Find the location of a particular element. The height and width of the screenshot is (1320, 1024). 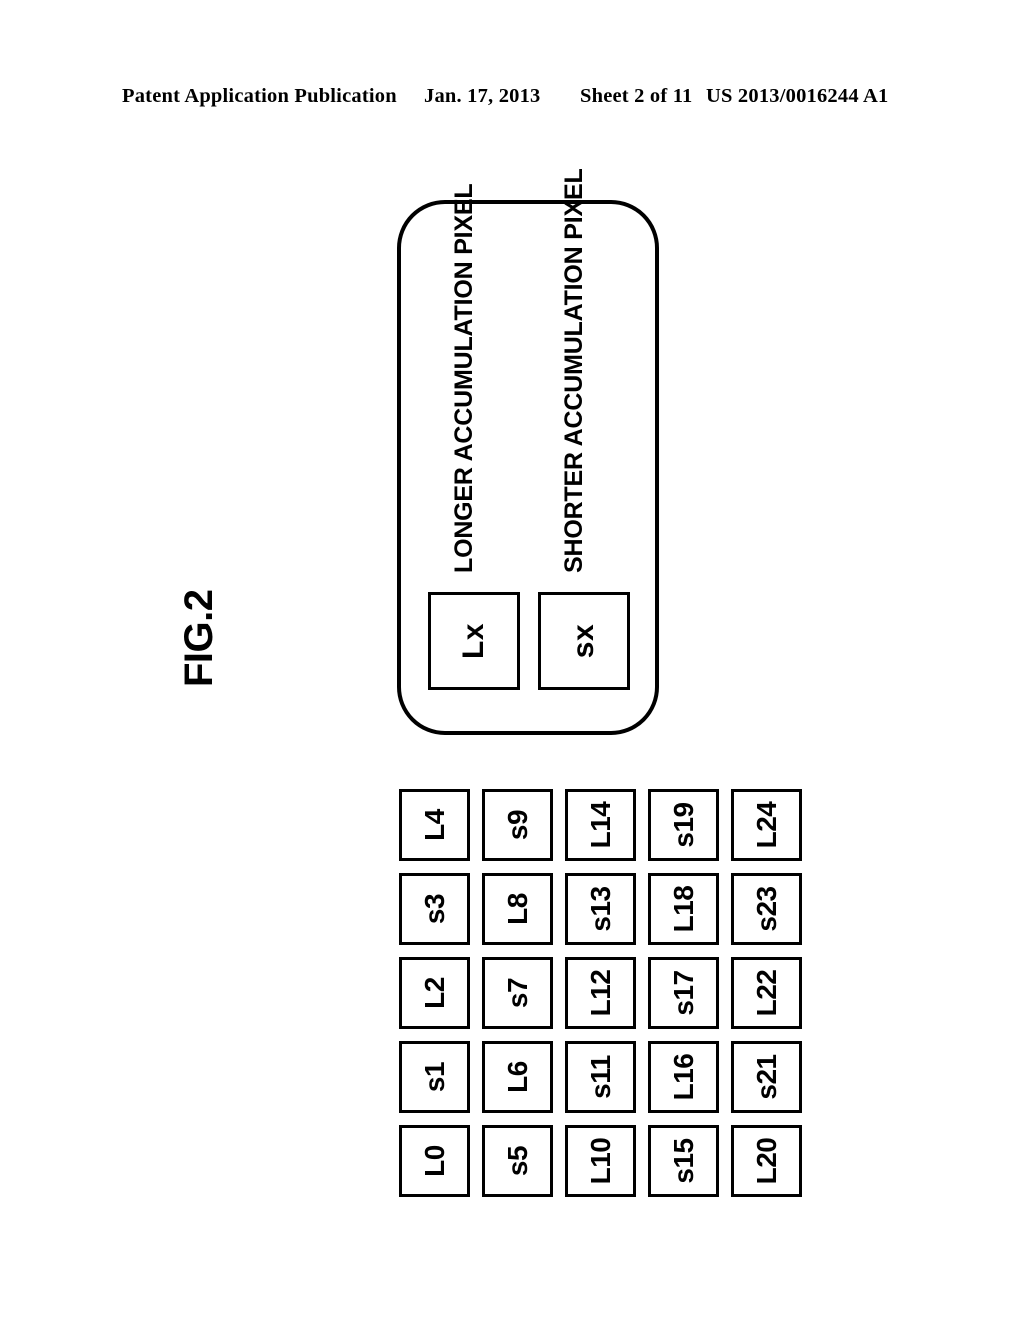

pixel-cell-s13: s13 is located at coordinates (600, 909).